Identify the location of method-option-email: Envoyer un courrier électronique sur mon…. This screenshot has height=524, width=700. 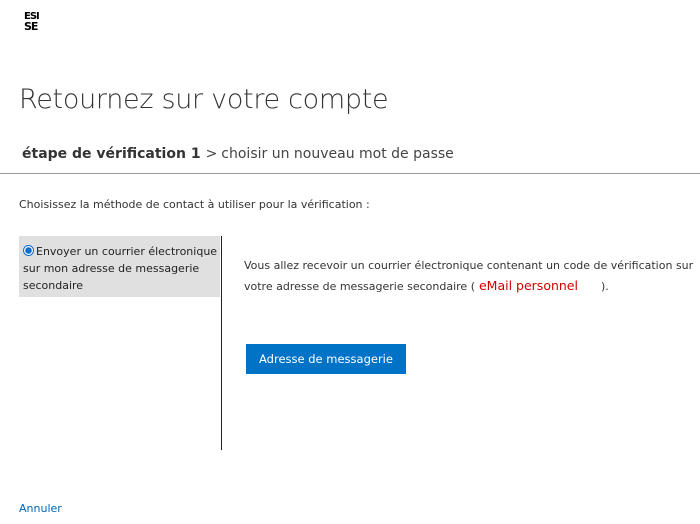
(119, 266).